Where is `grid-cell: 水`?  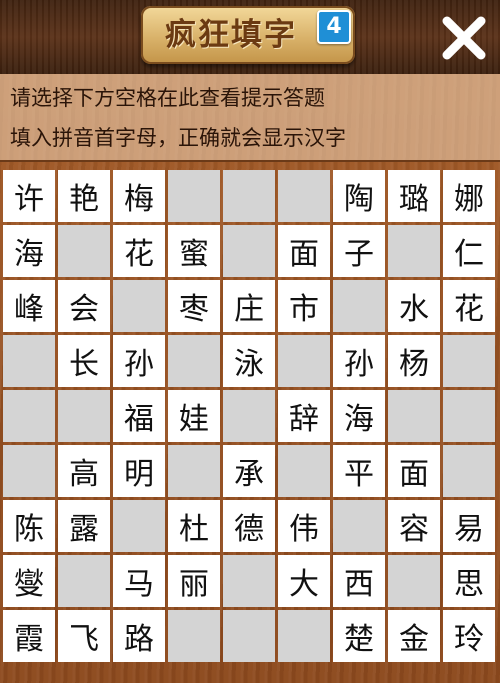
grid-cell: 水 is located at coordinates (414, 306).